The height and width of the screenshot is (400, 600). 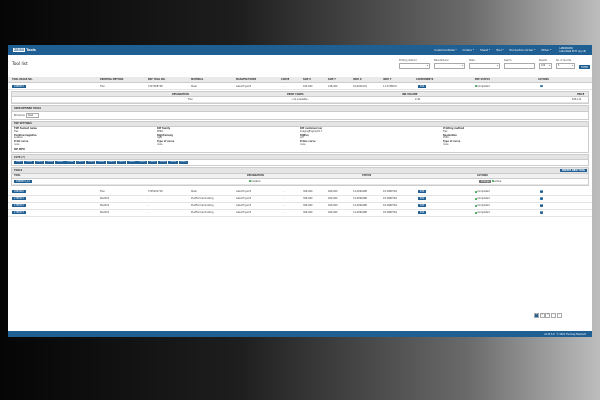 What do you see at coordinates (90, 163) in the screenshot?
I see `cut-chip: T-0008` at bounding box center [90, 163].